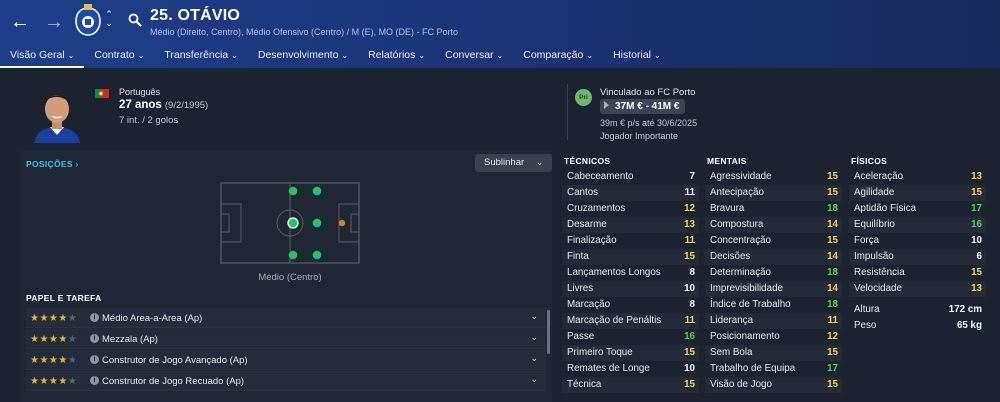 The image size is (1000, 402). I want to click on attribute-value: 13, so click(976, 176).